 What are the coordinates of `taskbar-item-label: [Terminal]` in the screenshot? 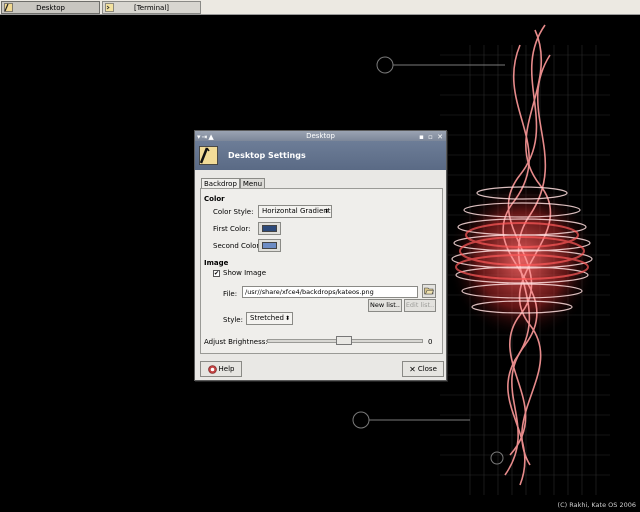 It's located at (151, 7).